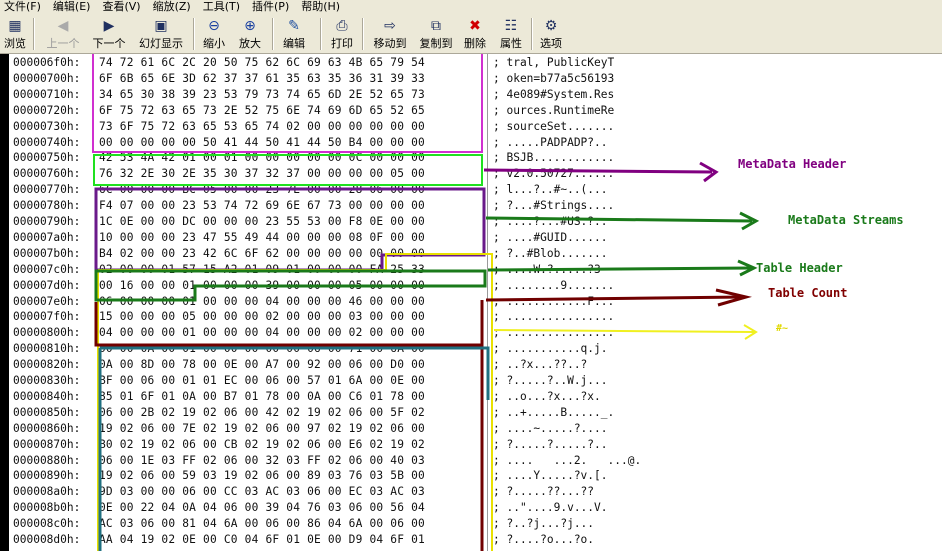  What do you see at coordinates (174, 7) in the screenshot?
I see `menu-item-3: 缩放(Z)` at bounding box center [174, 7].